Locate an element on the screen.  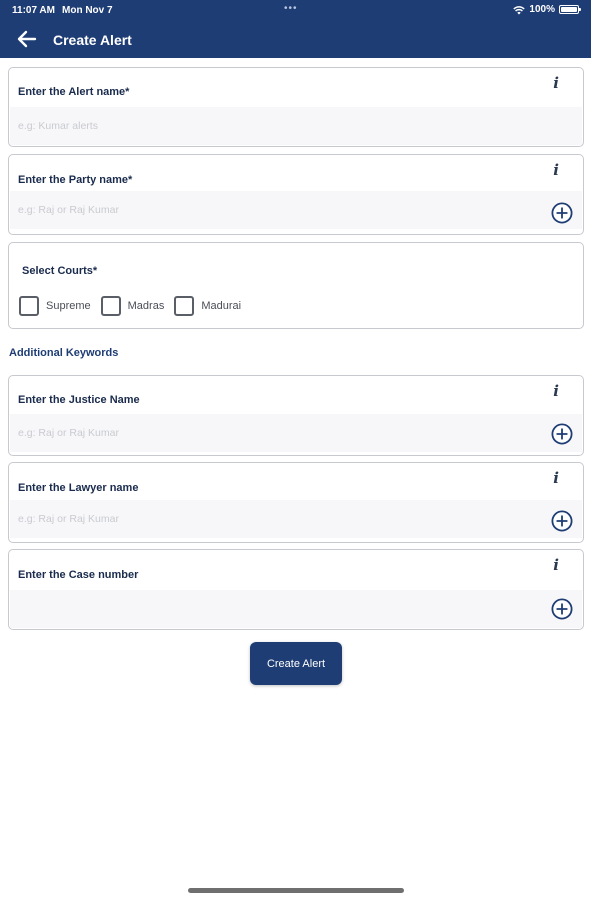
lawyer-name-input is located at coordinates (296, 519).